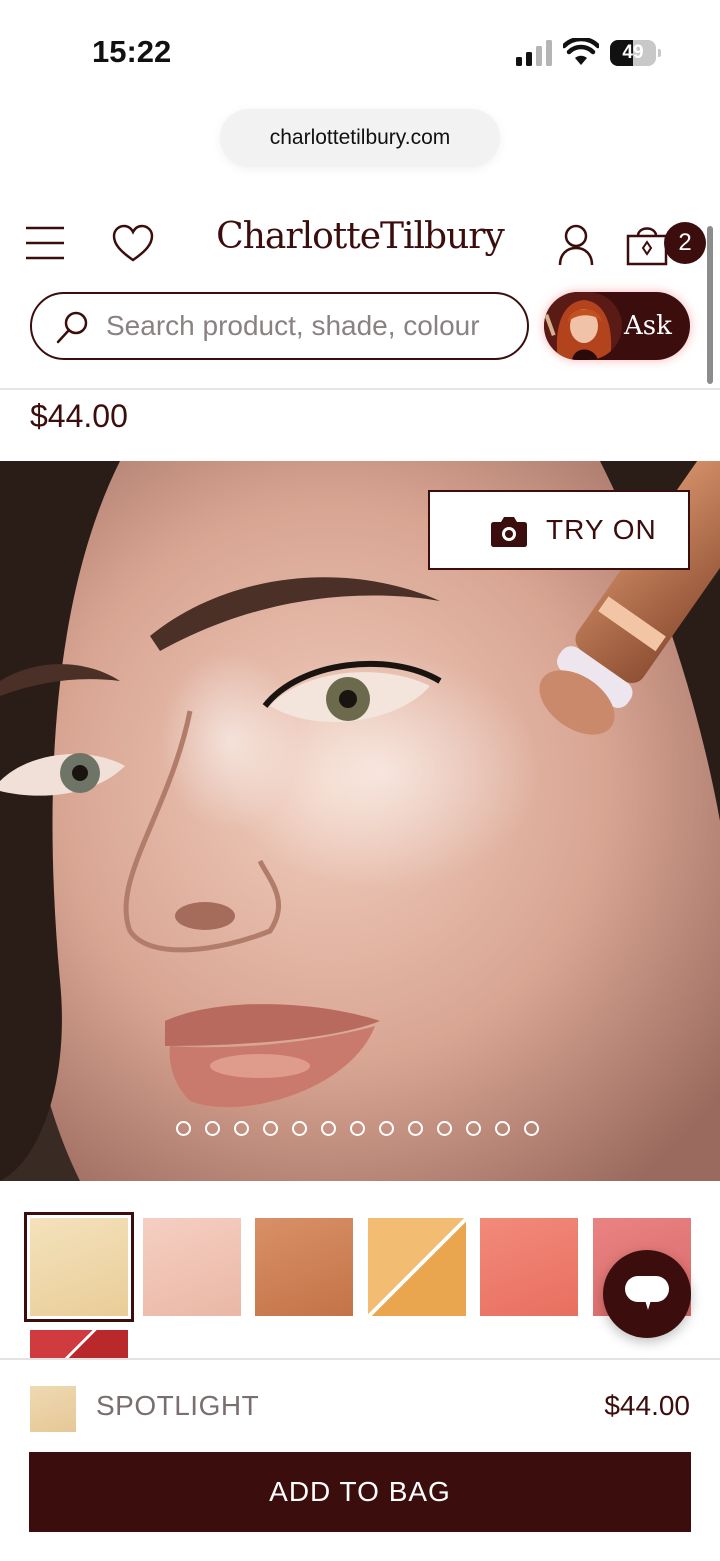  I want to click on ask-assistant-button: Ask, so click(617, 326).